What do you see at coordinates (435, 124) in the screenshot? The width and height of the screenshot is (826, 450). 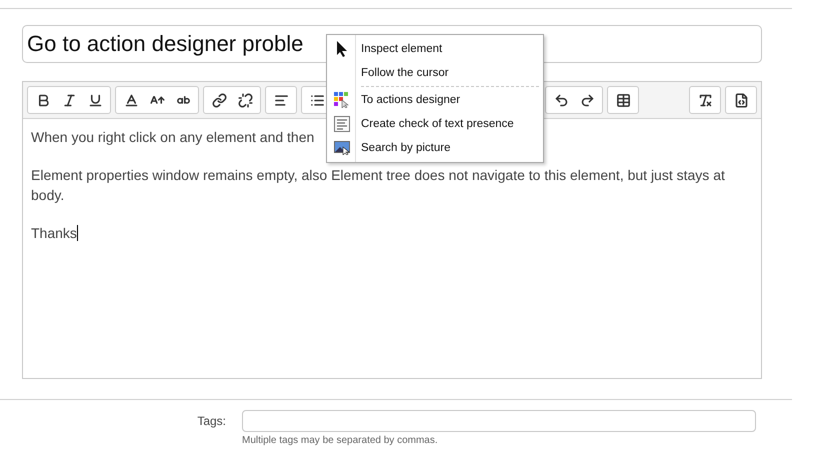 I see `menu-item: Create check of text presence` at bounding box center [435, 124].